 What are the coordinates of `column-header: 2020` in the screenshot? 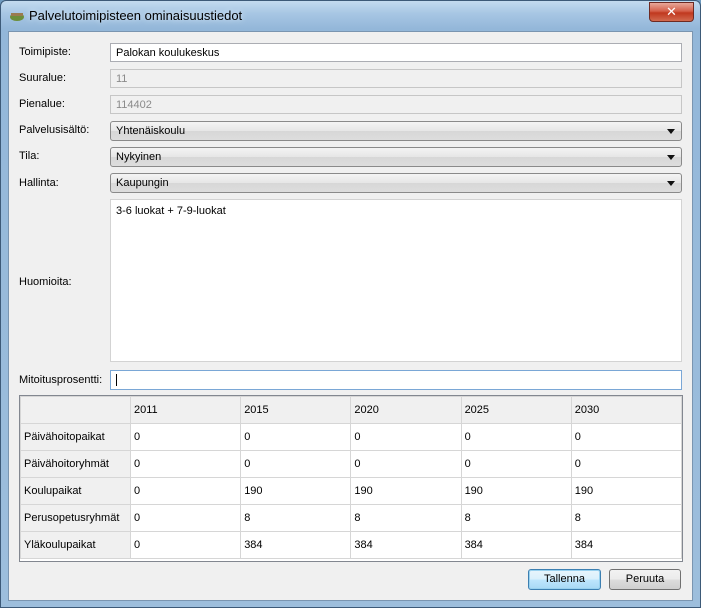 It's located at (406, 410).